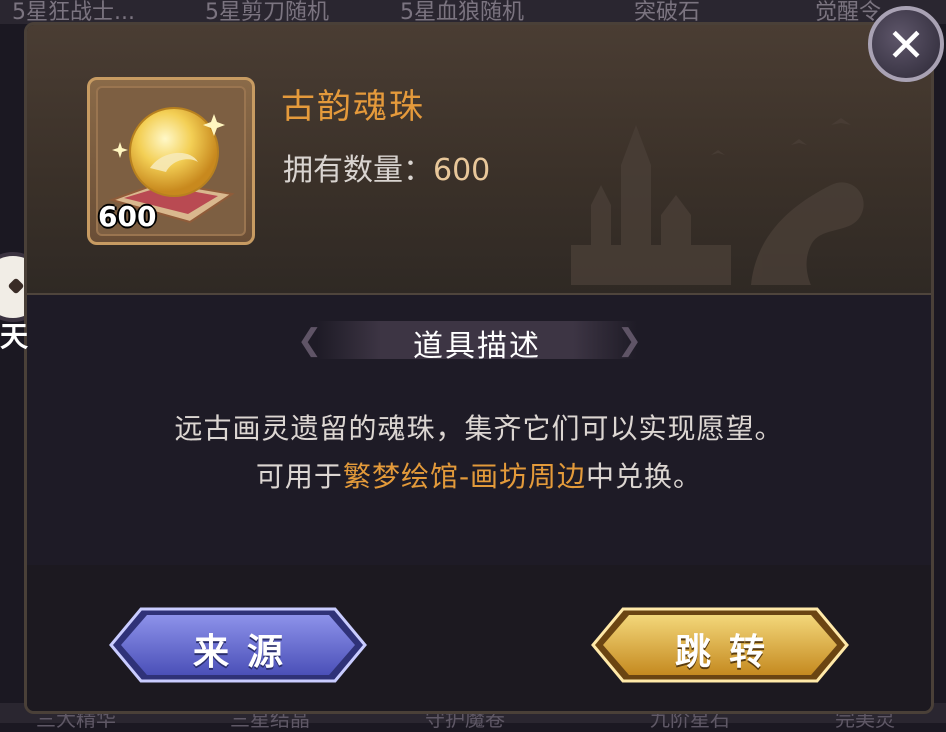 The height and width of the screenshot is (732, 946). I want to click on shop-link-text: 繁梦绘馆-画坊周边, so click(464, 476).